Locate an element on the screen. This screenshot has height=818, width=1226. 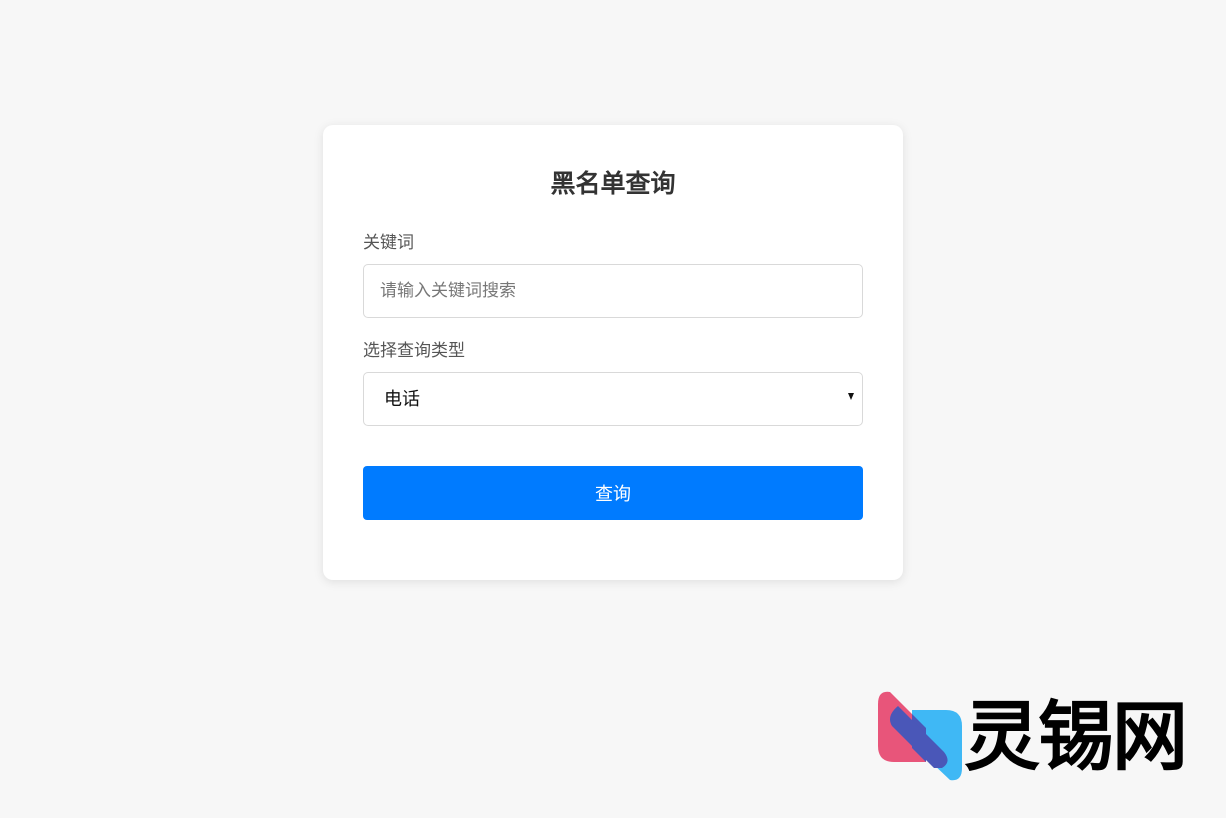
query-button: 查询 is located at coordinates (613, 493).